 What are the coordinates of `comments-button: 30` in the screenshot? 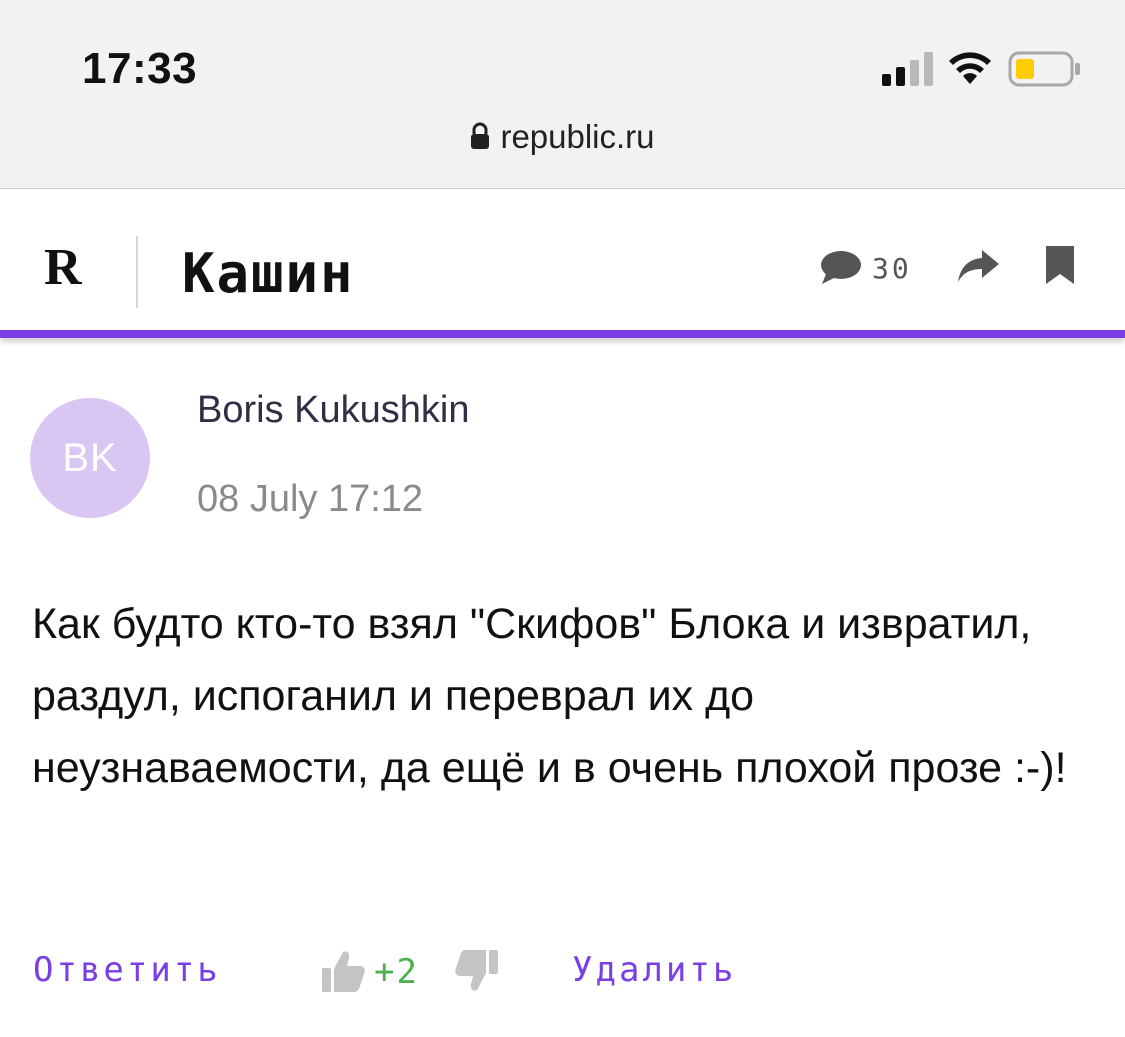 It's located at (866, 268).